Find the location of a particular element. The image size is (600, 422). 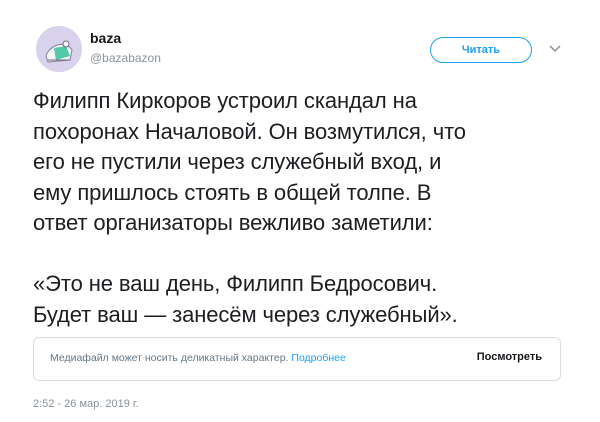

author-name: baza is located at coordinates (105, 38).